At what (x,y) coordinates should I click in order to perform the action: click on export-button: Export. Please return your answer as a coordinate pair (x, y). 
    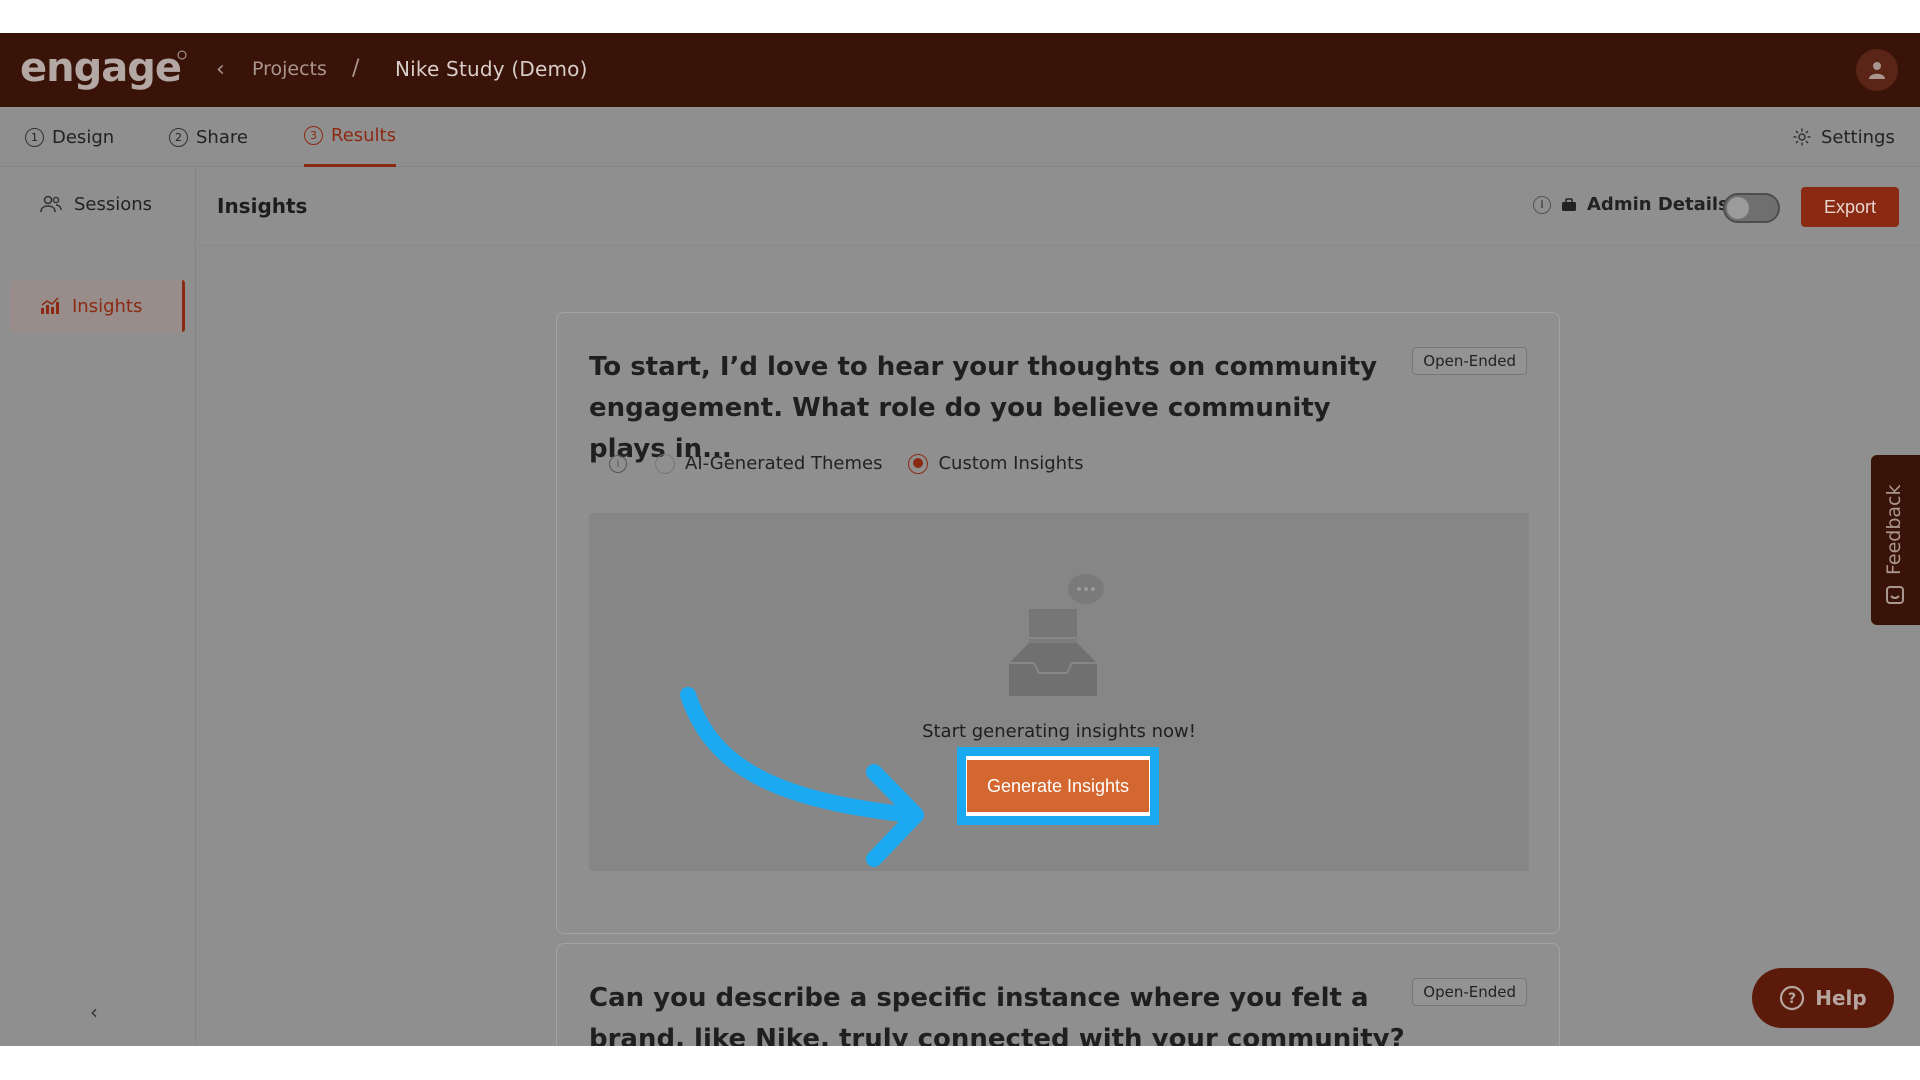
    Looking at the image, I should click on (1850, 207).